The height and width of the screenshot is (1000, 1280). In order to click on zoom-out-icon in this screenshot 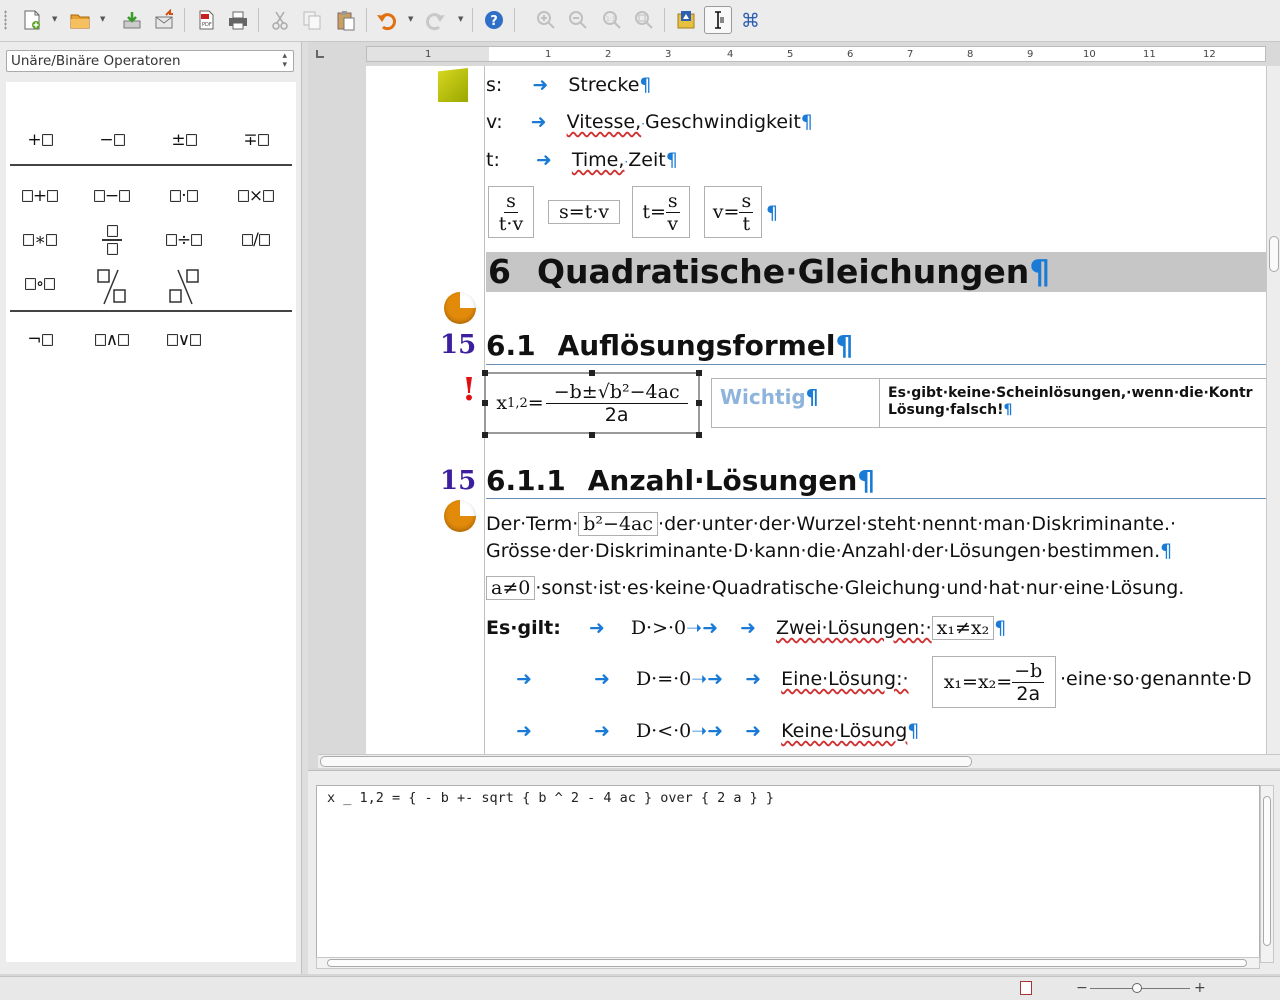, I will do `click(578, 20)`.